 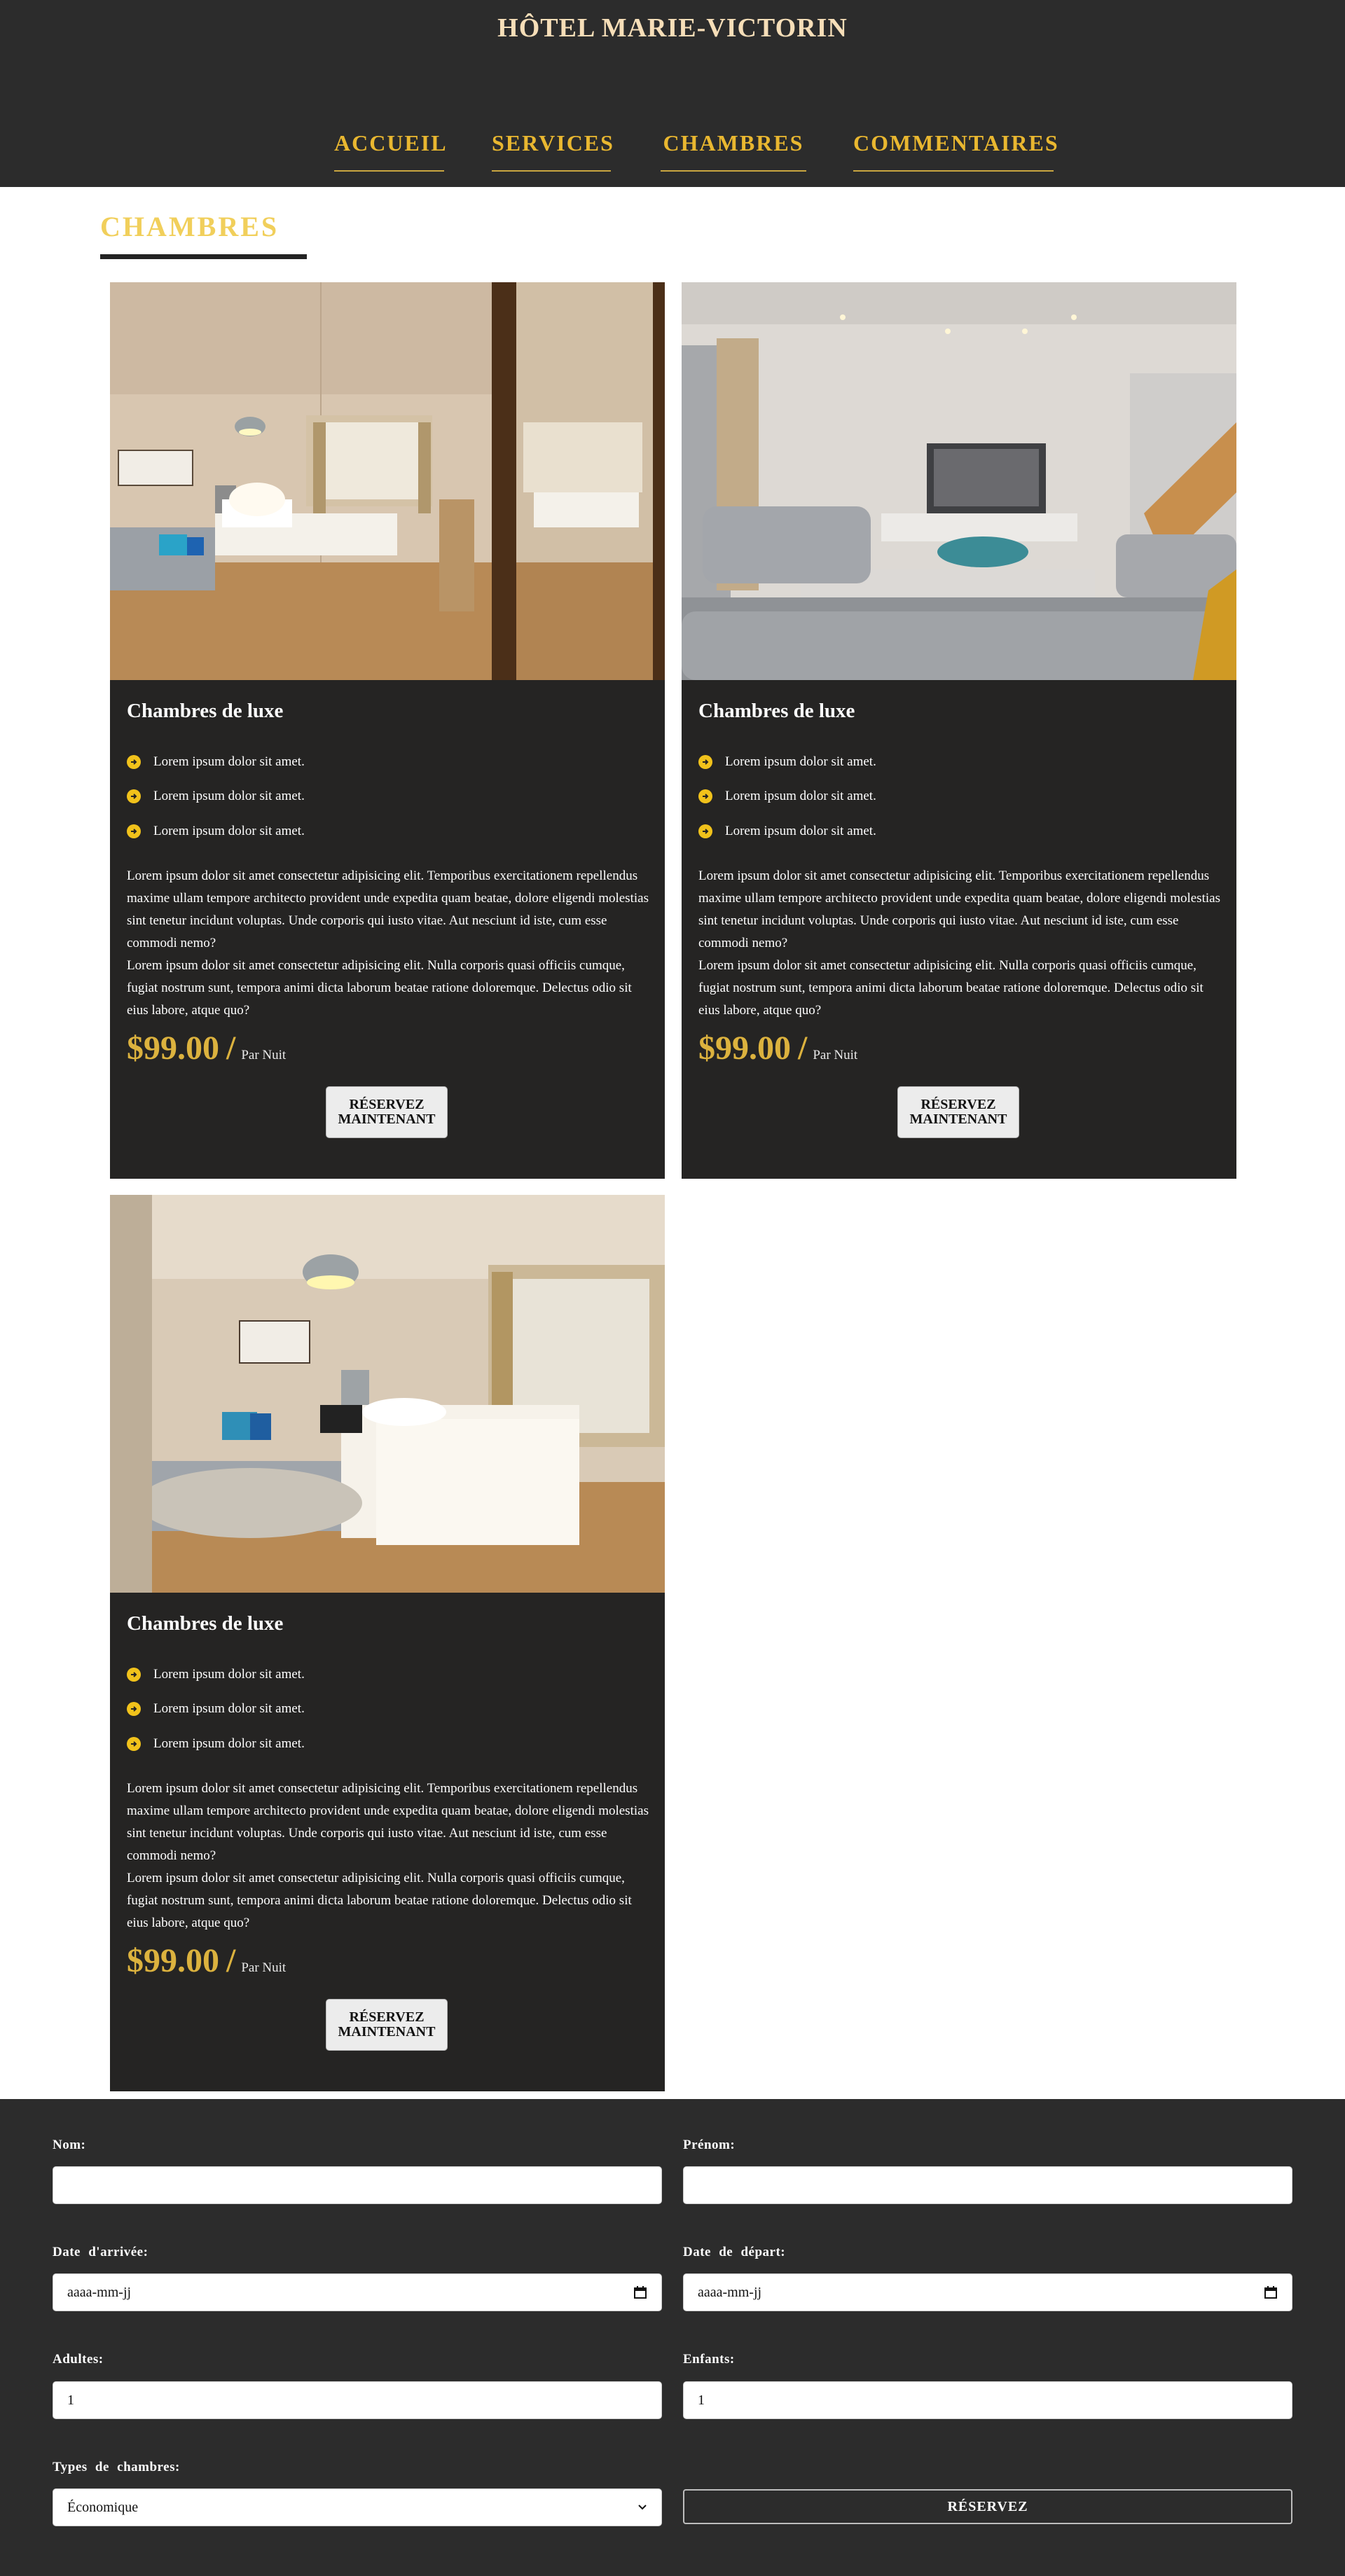 I want to click on nav-commentaires: COMMENTAIRES, so click(x=955, y=151).